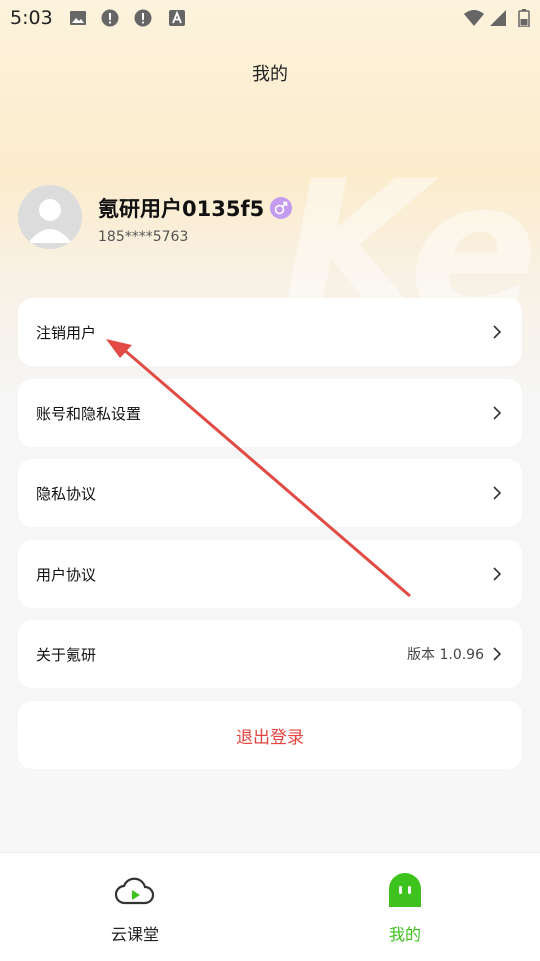 This screenshot has height=961, width=540. I want to click on male-icon, so click(281, 208).